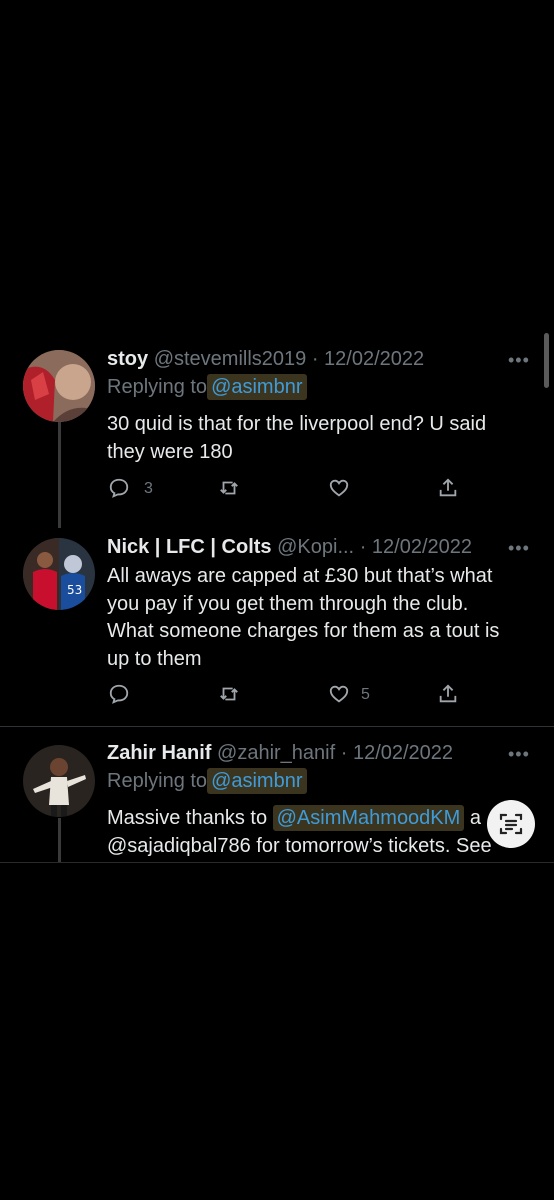  What do you see at coordinates (472, 818) in the screenshot?
I see `text-segment: a` at bounding box center [472, 818].